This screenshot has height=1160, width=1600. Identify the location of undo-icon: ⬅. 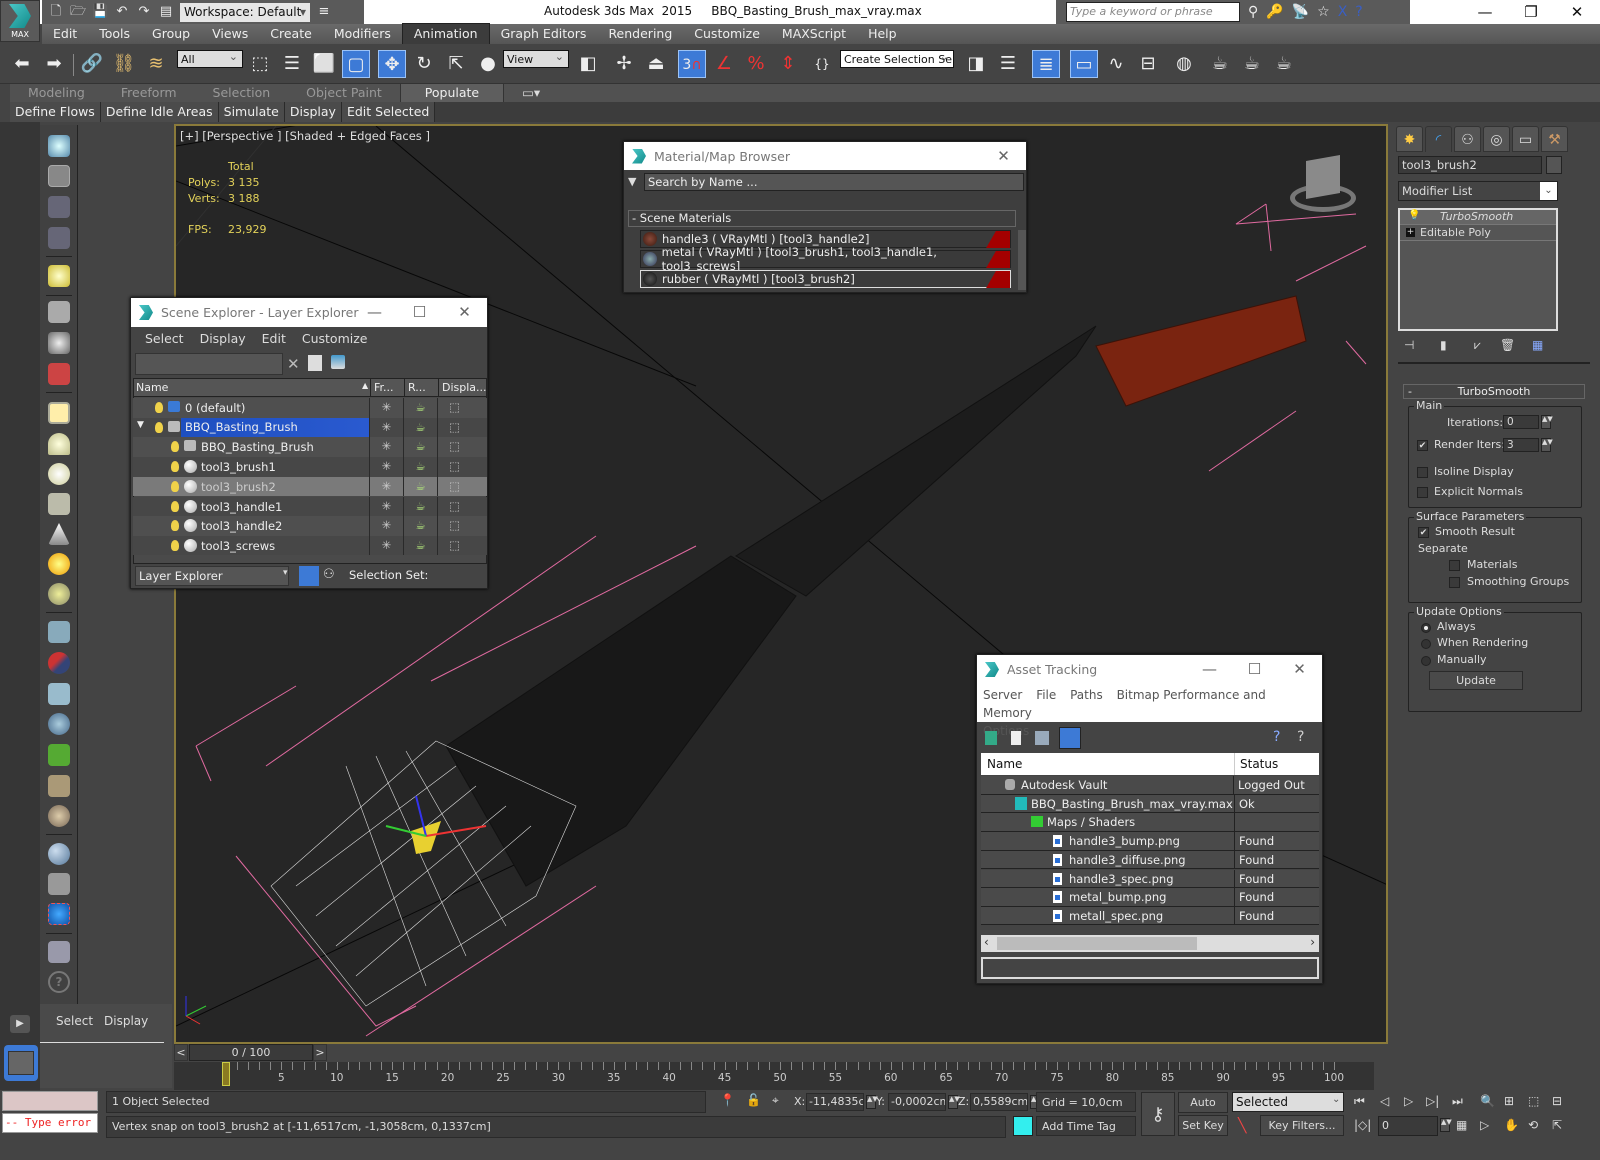
(22, 64).